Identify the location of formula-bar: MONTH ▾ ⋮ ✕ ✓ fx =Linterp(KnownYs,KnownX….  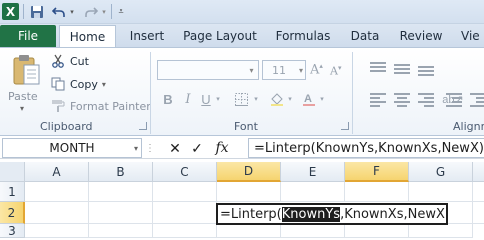
(242, 148).